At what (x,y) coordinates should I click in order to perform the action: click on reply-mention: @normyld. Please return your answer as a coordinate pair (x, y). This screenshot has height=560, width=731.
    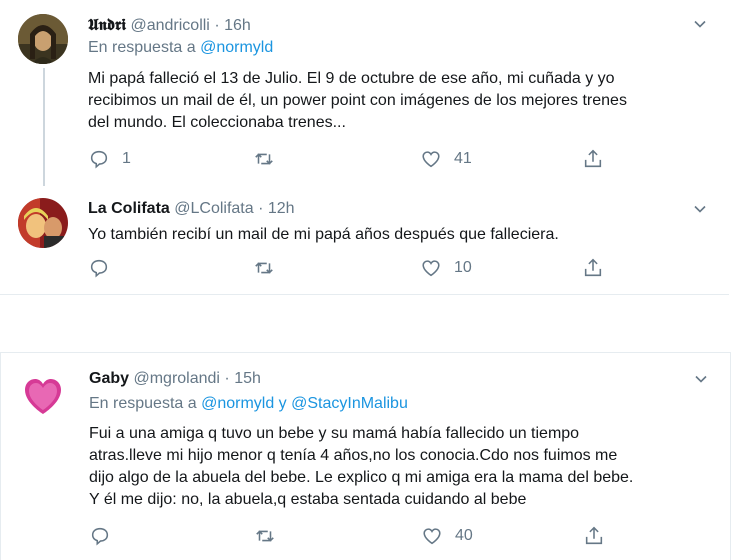
    Looking at the image, I should click on (236, 47).